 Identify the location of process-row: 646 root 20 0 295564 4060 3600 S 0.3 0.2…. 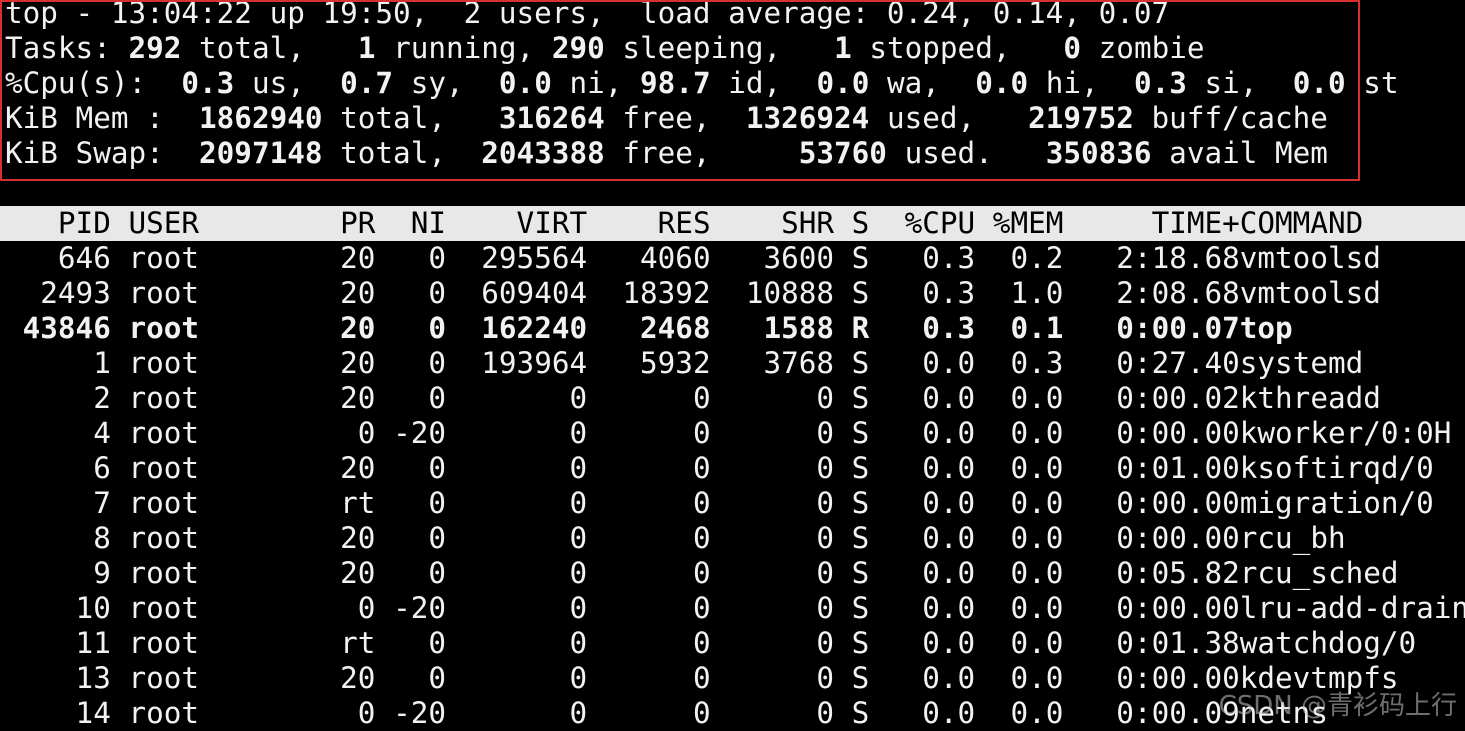
(693, 258).